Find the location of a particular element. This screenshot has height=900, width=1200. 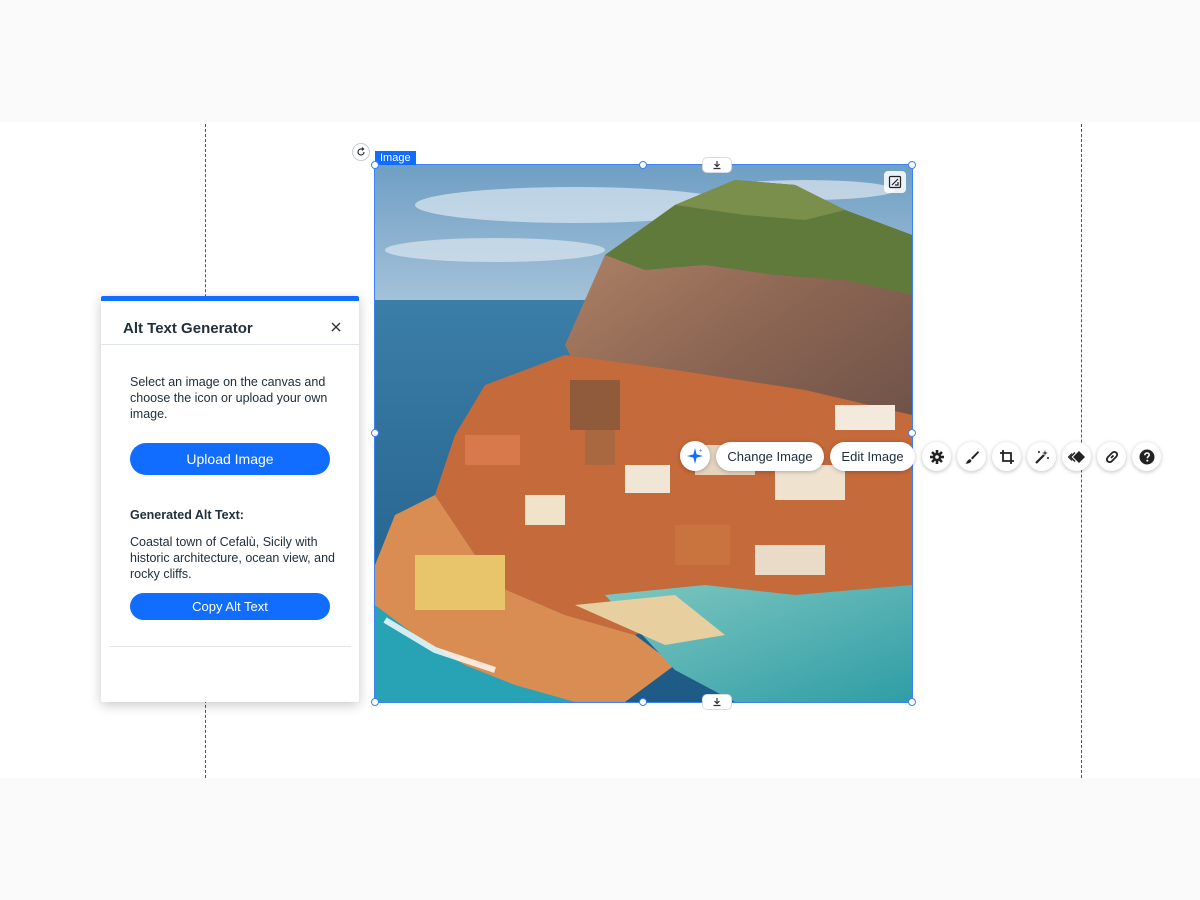

rotate-icon is located at coordinates (361, 151).